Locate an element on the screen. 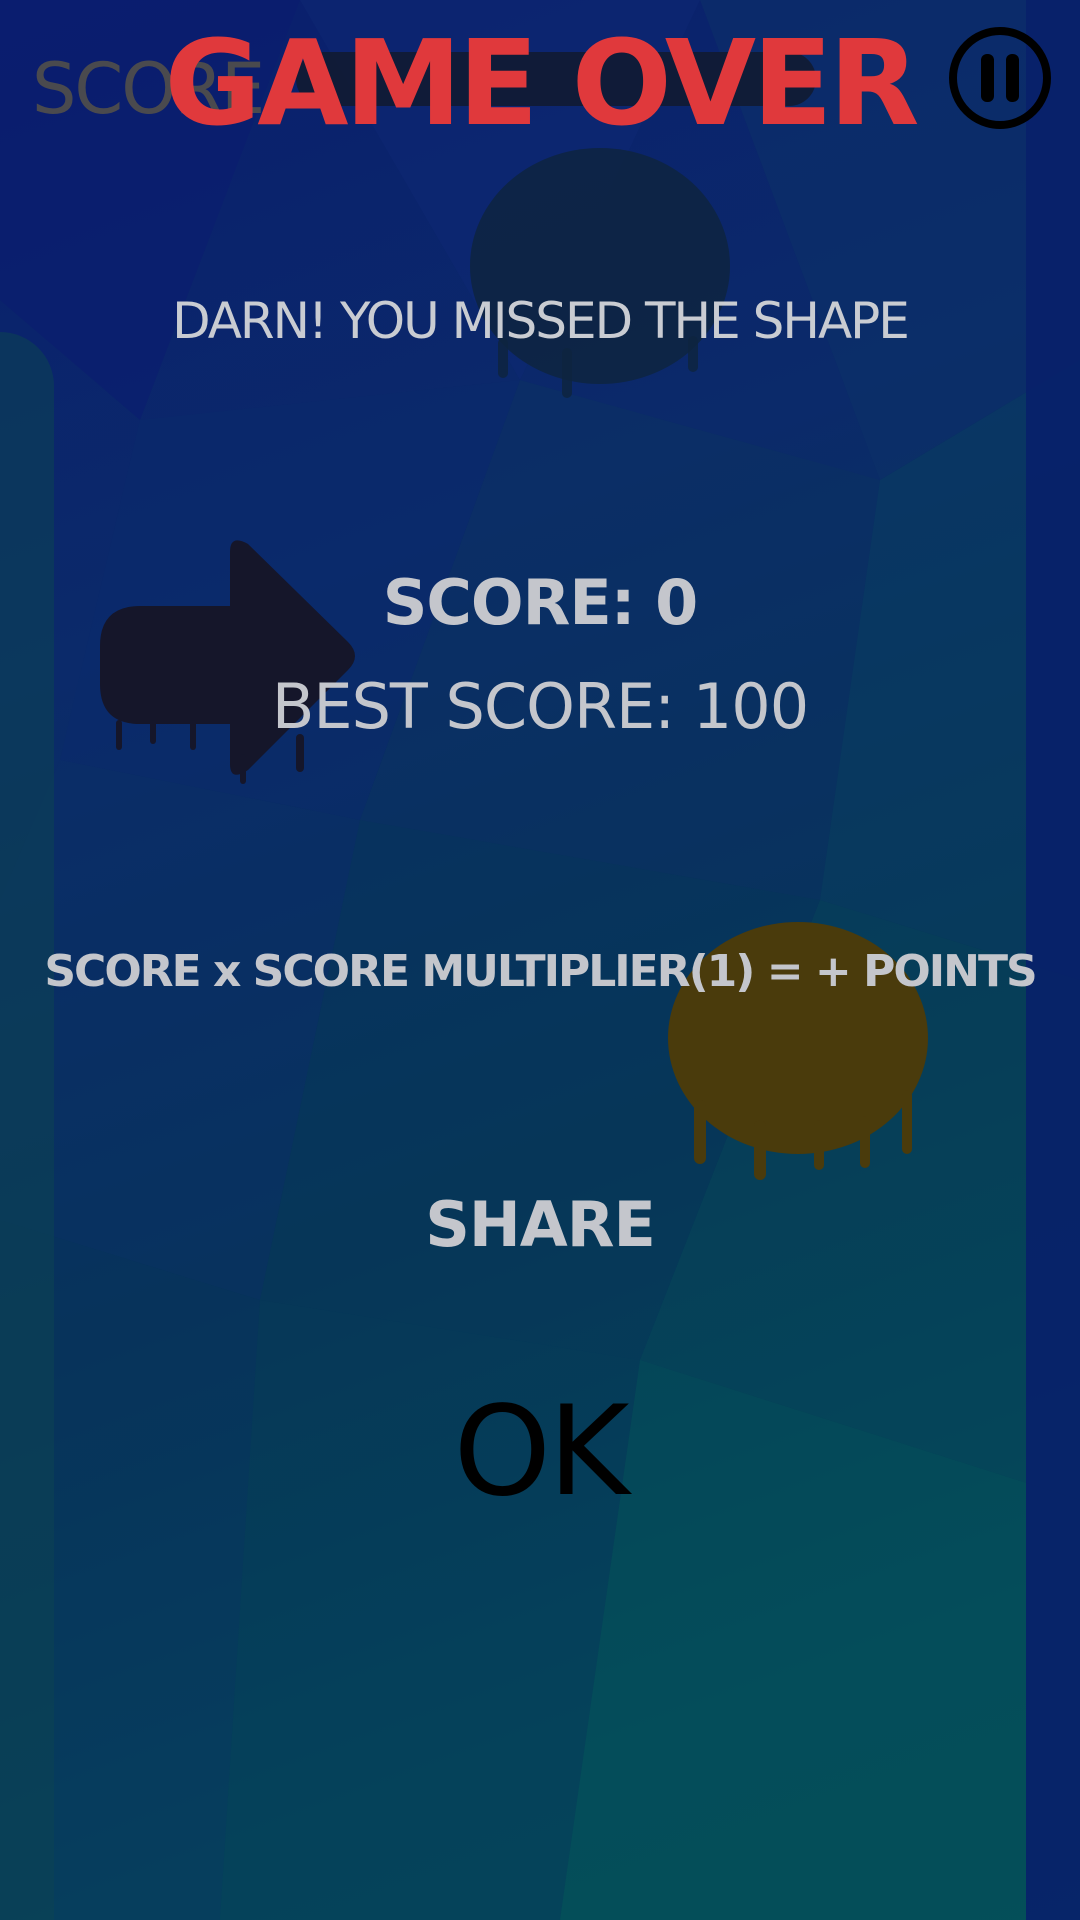  missed-message: DARN! YOU MISSED THE SHAPE is located at coordinates (541, 321).